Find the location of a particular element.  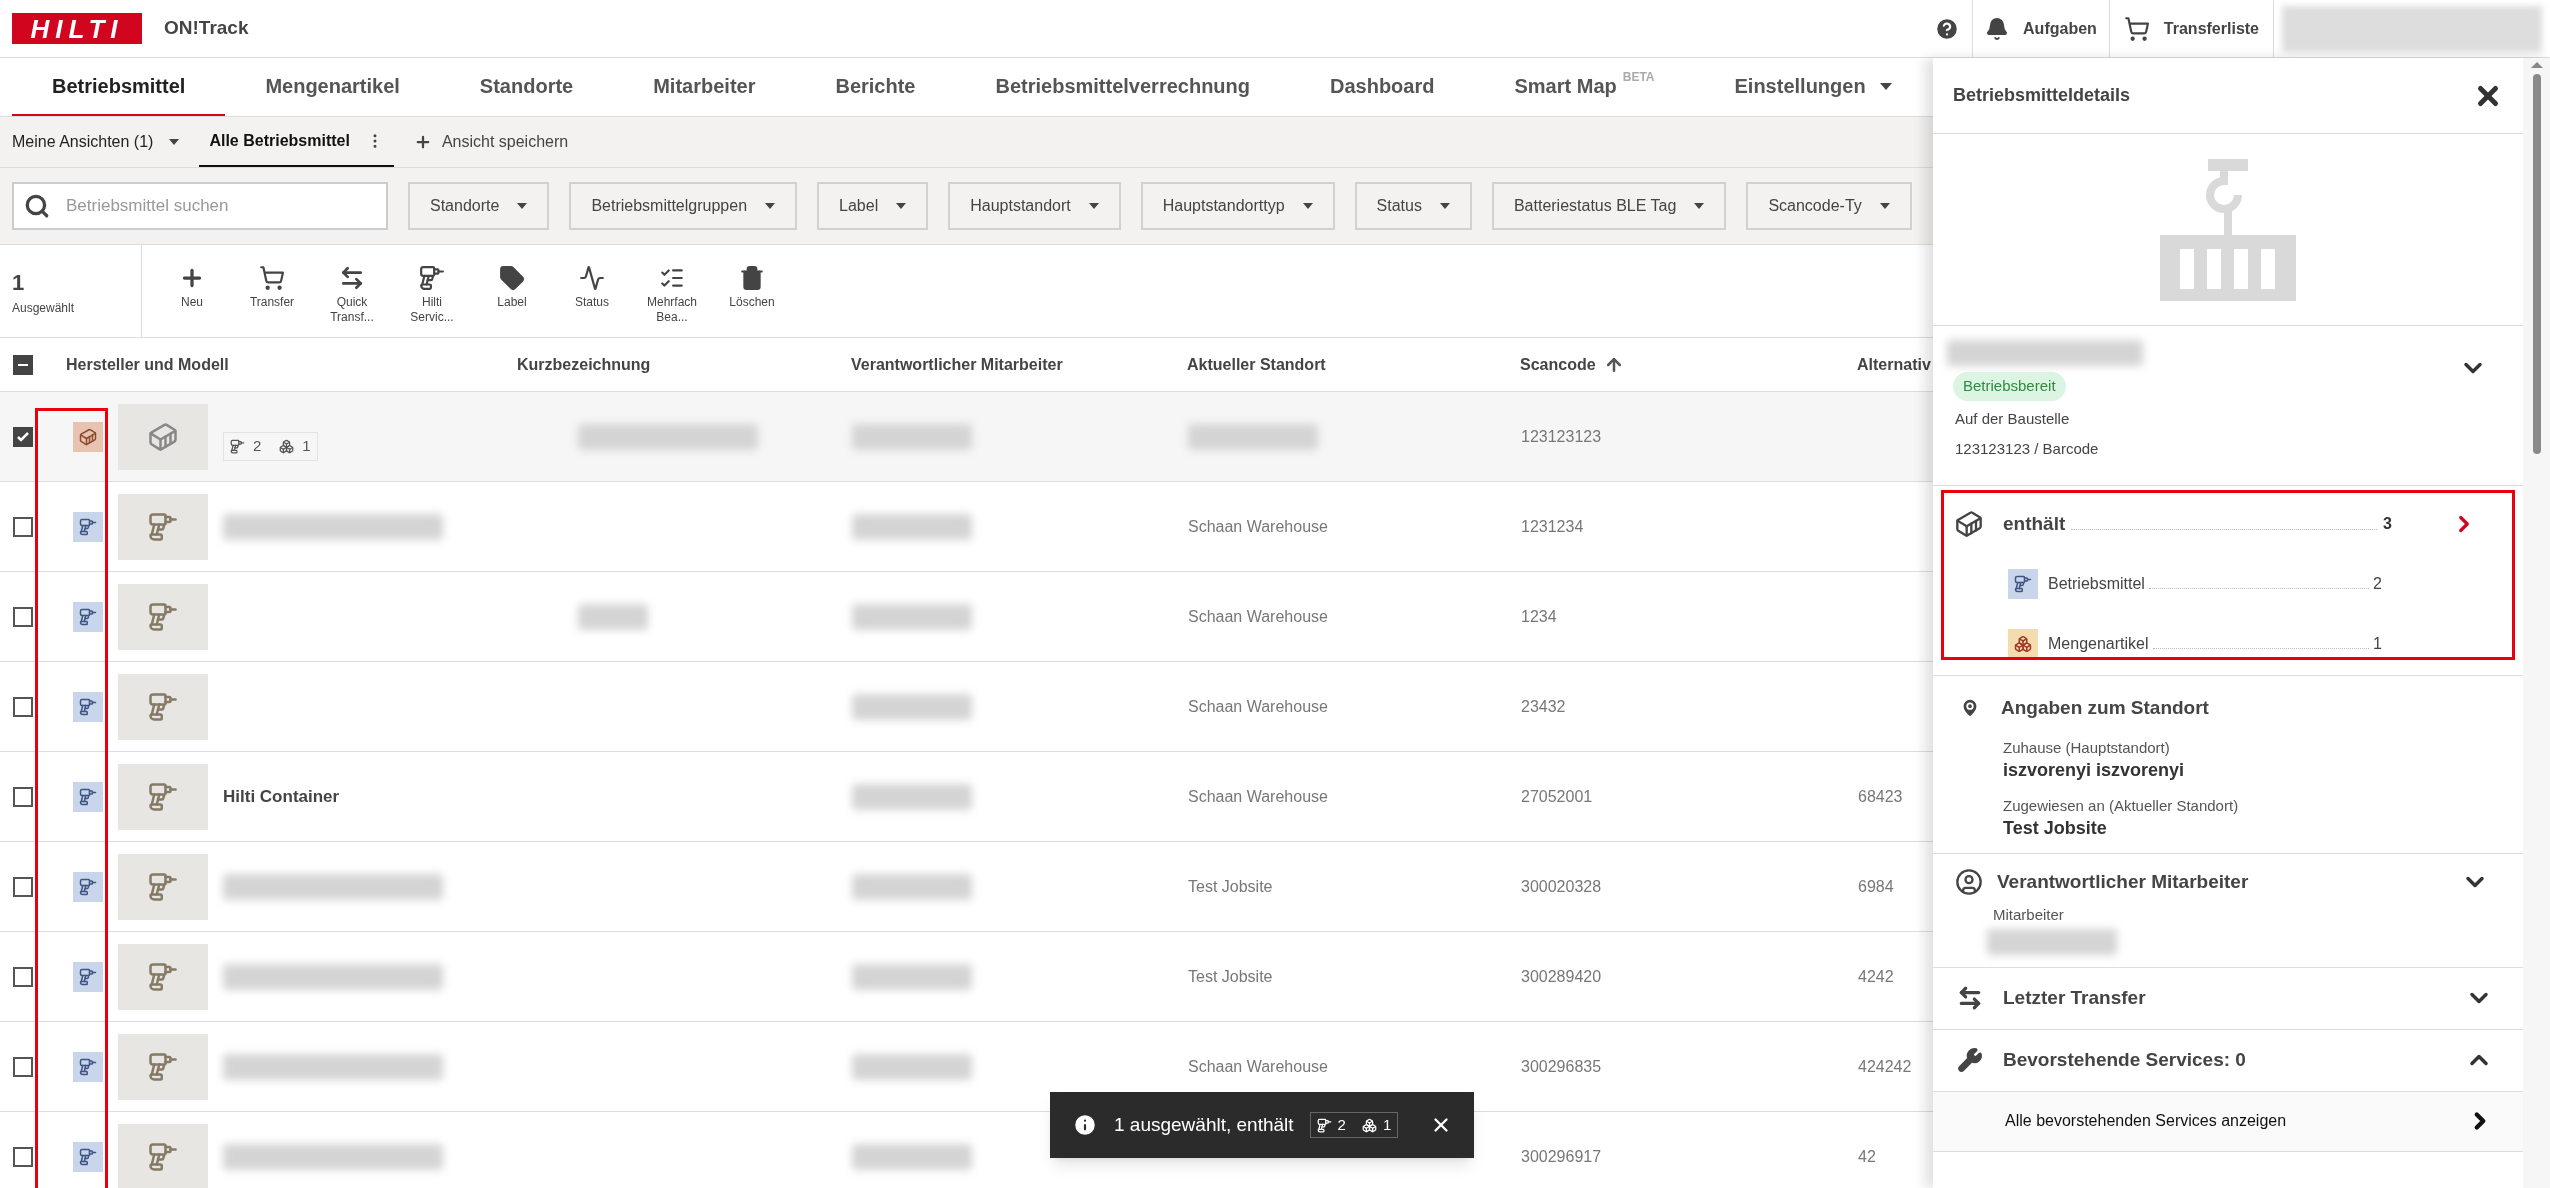

nav-tab: Betriebsmittelverrechnung is located at coordinates (1122, 87).